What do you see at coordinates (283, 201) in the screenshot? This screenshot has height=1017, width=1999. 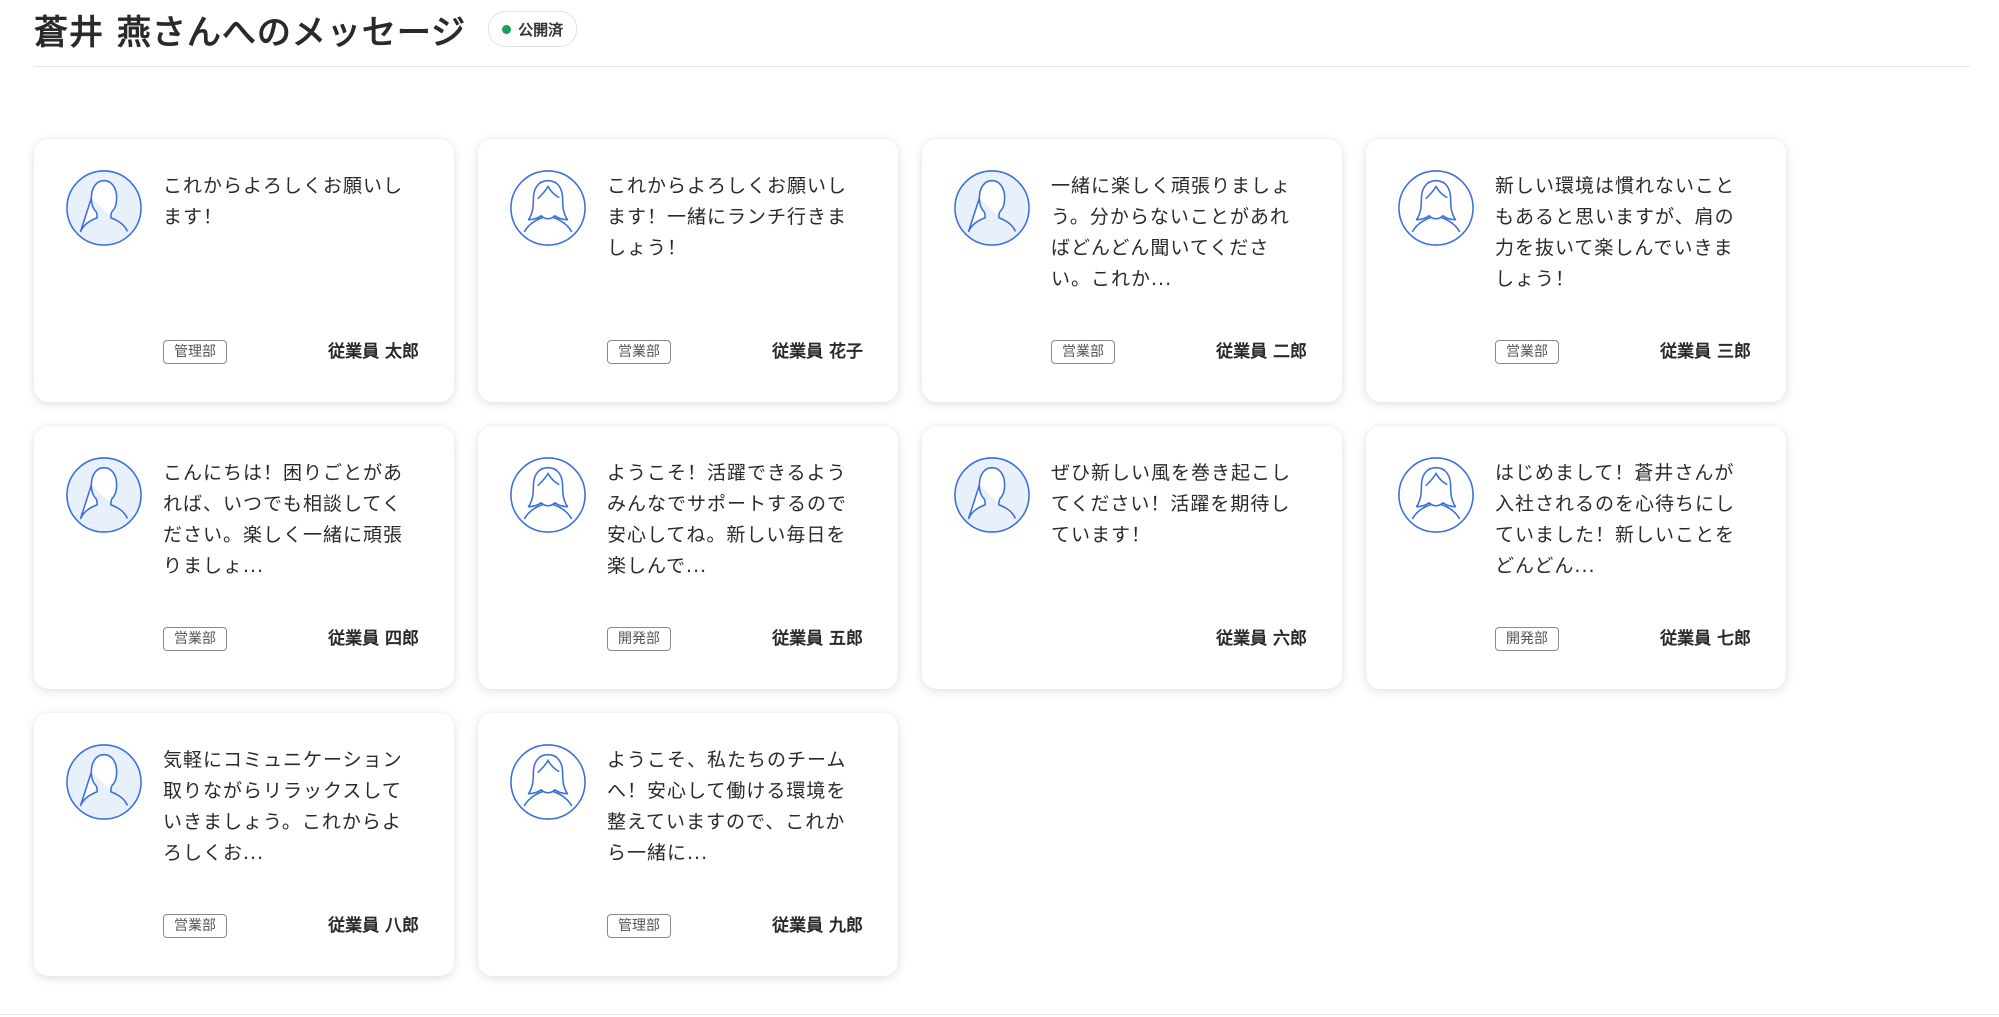 I see `message-text: これからよろしくお願いします！` at bounding box center [283, 201].